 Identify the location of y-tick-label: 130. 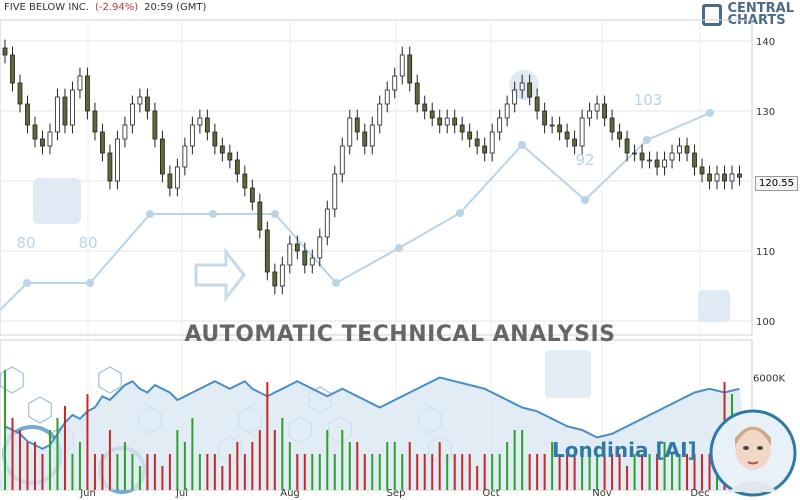
(765, 112).